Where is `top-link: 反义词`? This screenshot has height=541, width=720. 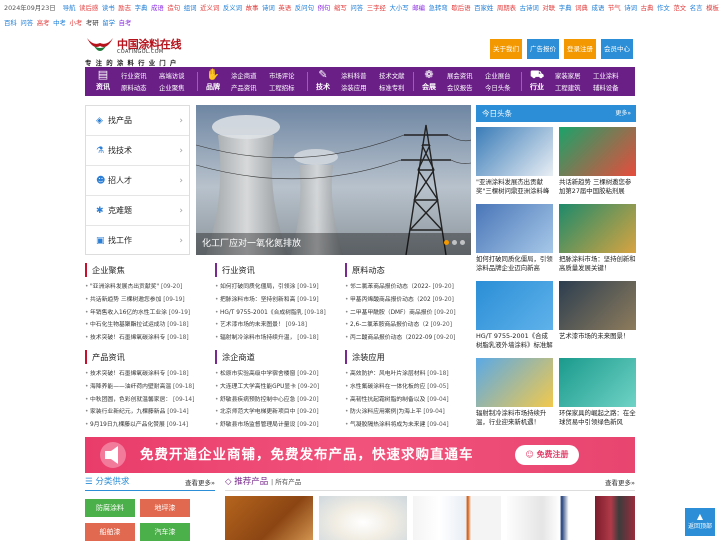 top-link: 反义词 is located at coordinates (232, 8).